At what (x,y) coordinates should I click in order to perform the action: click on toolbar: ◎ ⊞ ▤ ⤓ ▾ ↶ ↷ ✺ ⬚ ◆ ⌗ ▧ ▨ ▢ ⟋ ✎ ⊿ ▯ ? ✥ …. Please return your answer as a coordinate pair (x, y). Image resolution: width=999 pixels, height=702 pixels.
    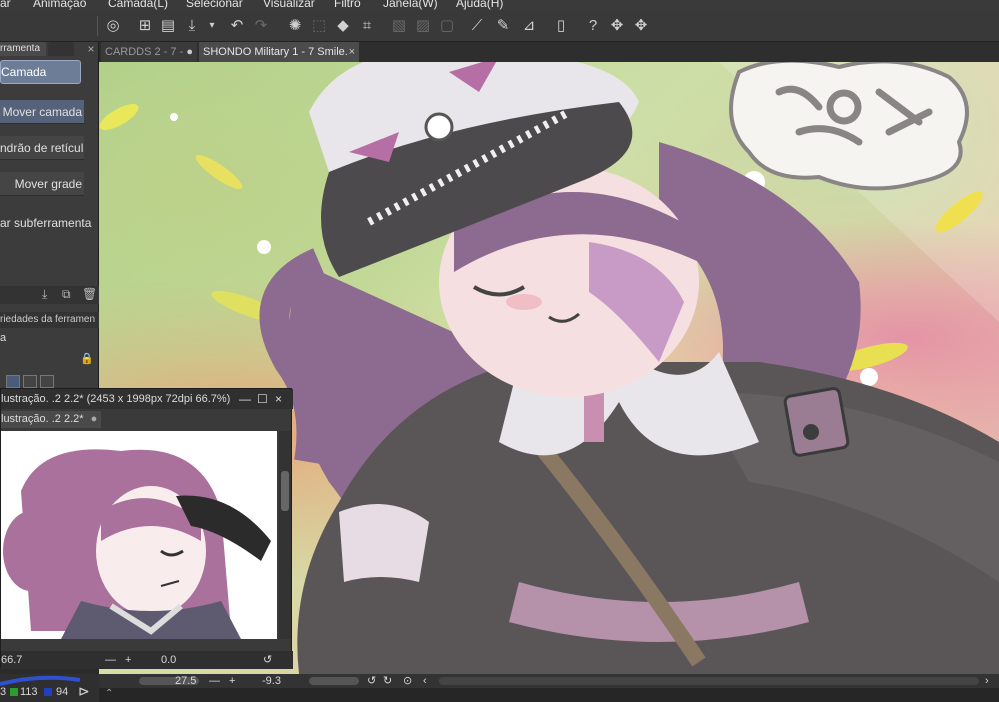
    Looking at the image, I should click on (499, 26).